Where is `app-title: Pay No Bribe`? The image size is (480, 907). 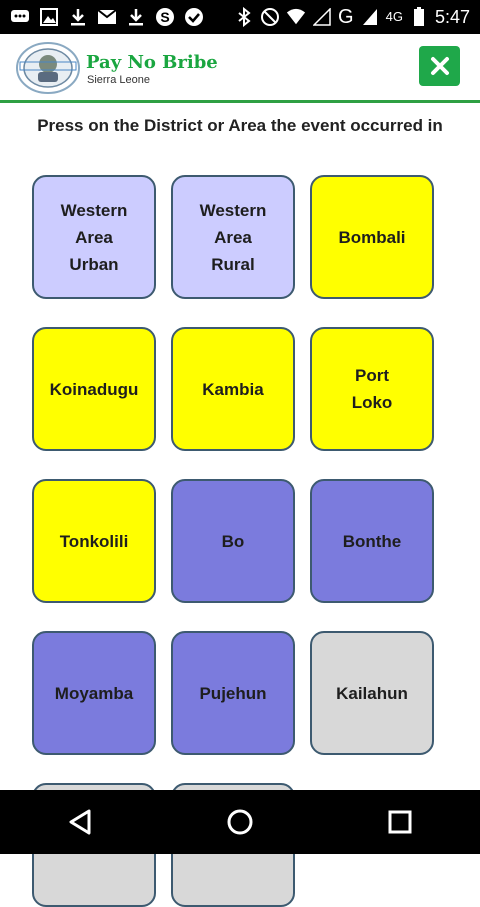 app-title: Pay No Bribe is located at coordinates (152, 62).